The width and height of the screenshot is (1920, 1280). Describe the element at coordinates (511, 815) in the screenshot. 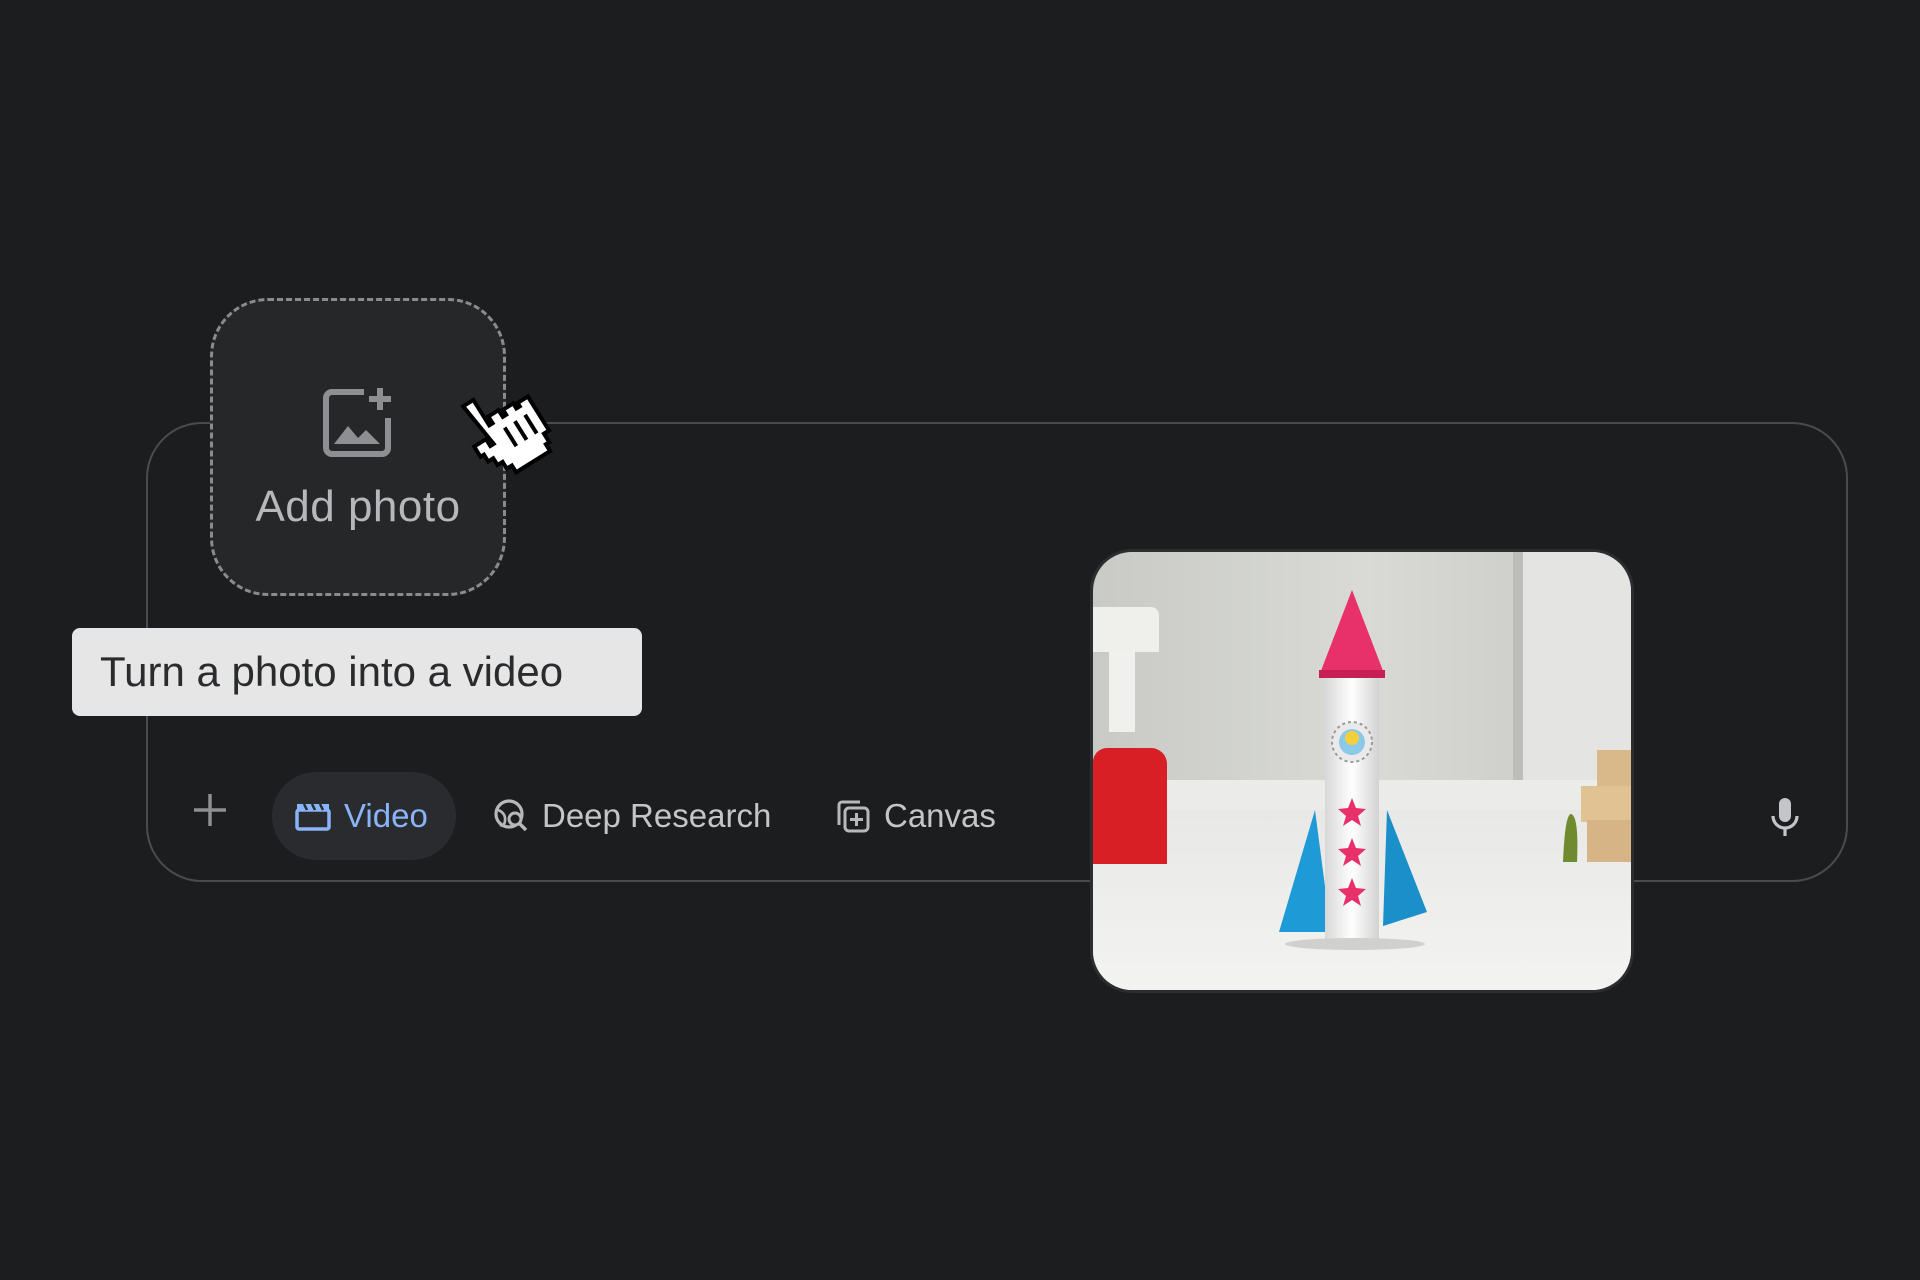

I see `deep-research-icon` at that location.